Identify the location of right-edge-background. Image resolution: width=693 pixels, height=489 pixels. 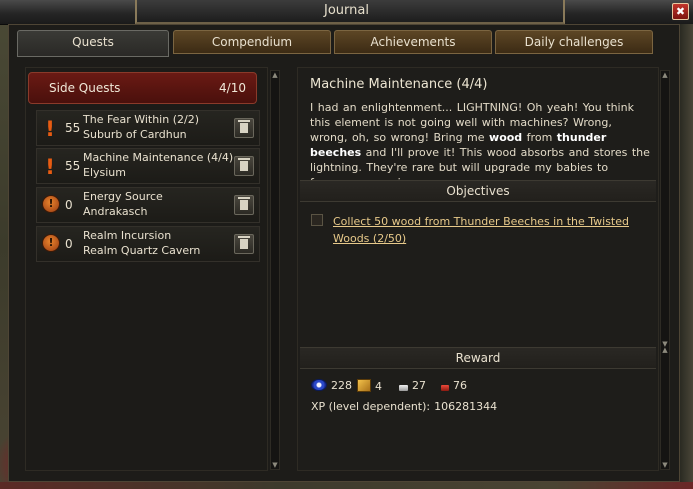
(686, 256).